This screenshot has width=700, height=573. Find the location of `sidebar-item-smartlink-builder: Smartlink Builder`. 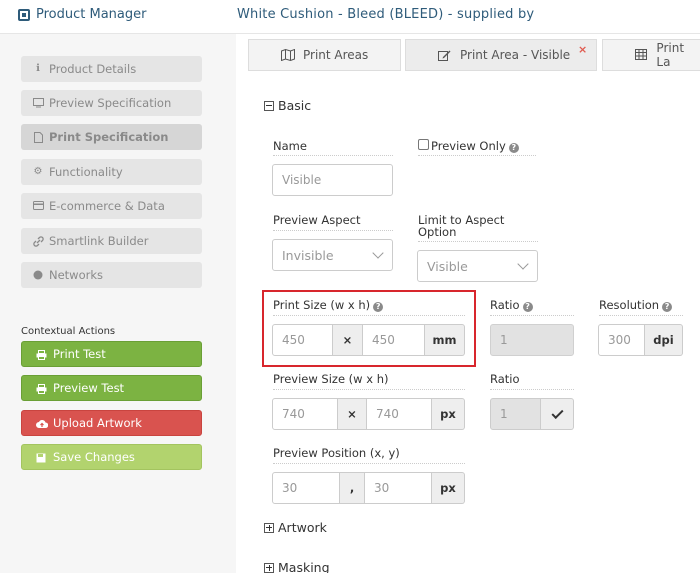

sidebar-item-smartlink-builder: Smartlink Builder is located at coordinates (111, 241).